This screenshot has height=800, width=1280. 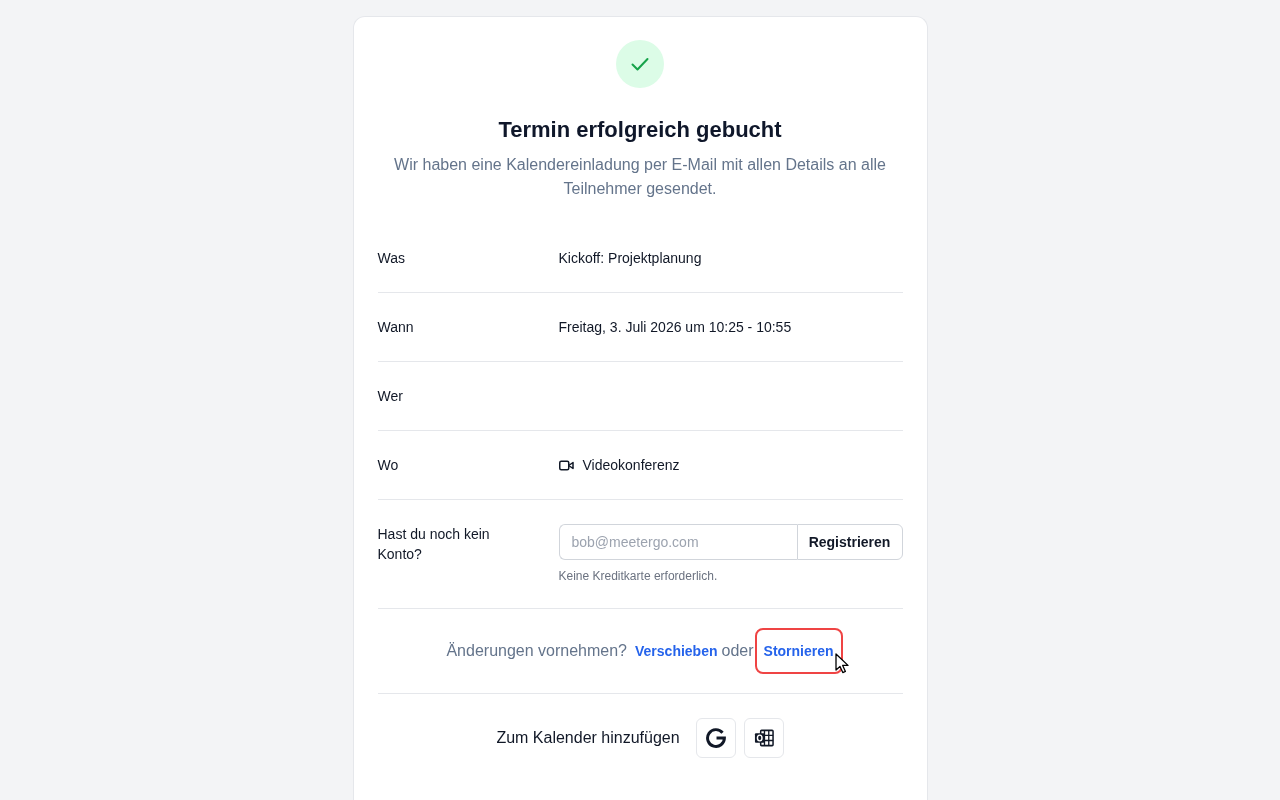 I want to click on outlook-calendar-button, so click(x=763, y=738).